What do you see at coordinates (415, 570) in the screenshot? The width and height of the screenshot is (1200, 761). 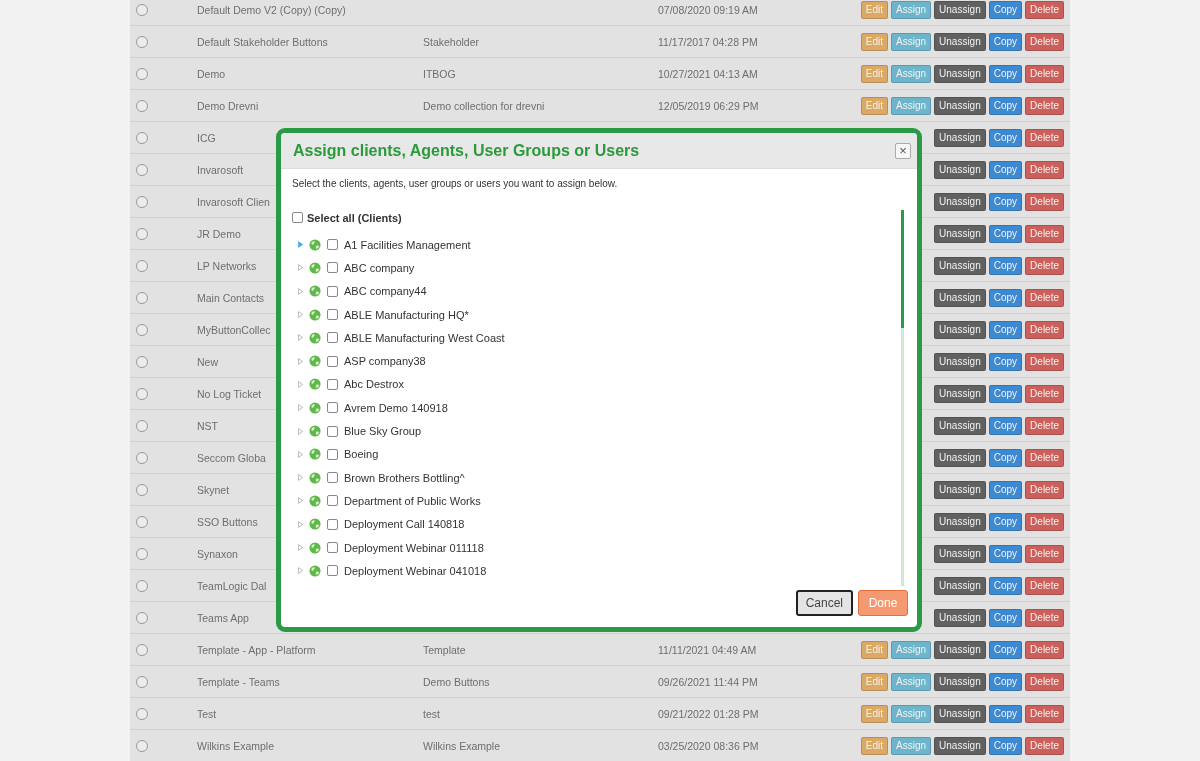 I see `client-name: Deployment Webinar 041018` at bounding box center [415, 570].